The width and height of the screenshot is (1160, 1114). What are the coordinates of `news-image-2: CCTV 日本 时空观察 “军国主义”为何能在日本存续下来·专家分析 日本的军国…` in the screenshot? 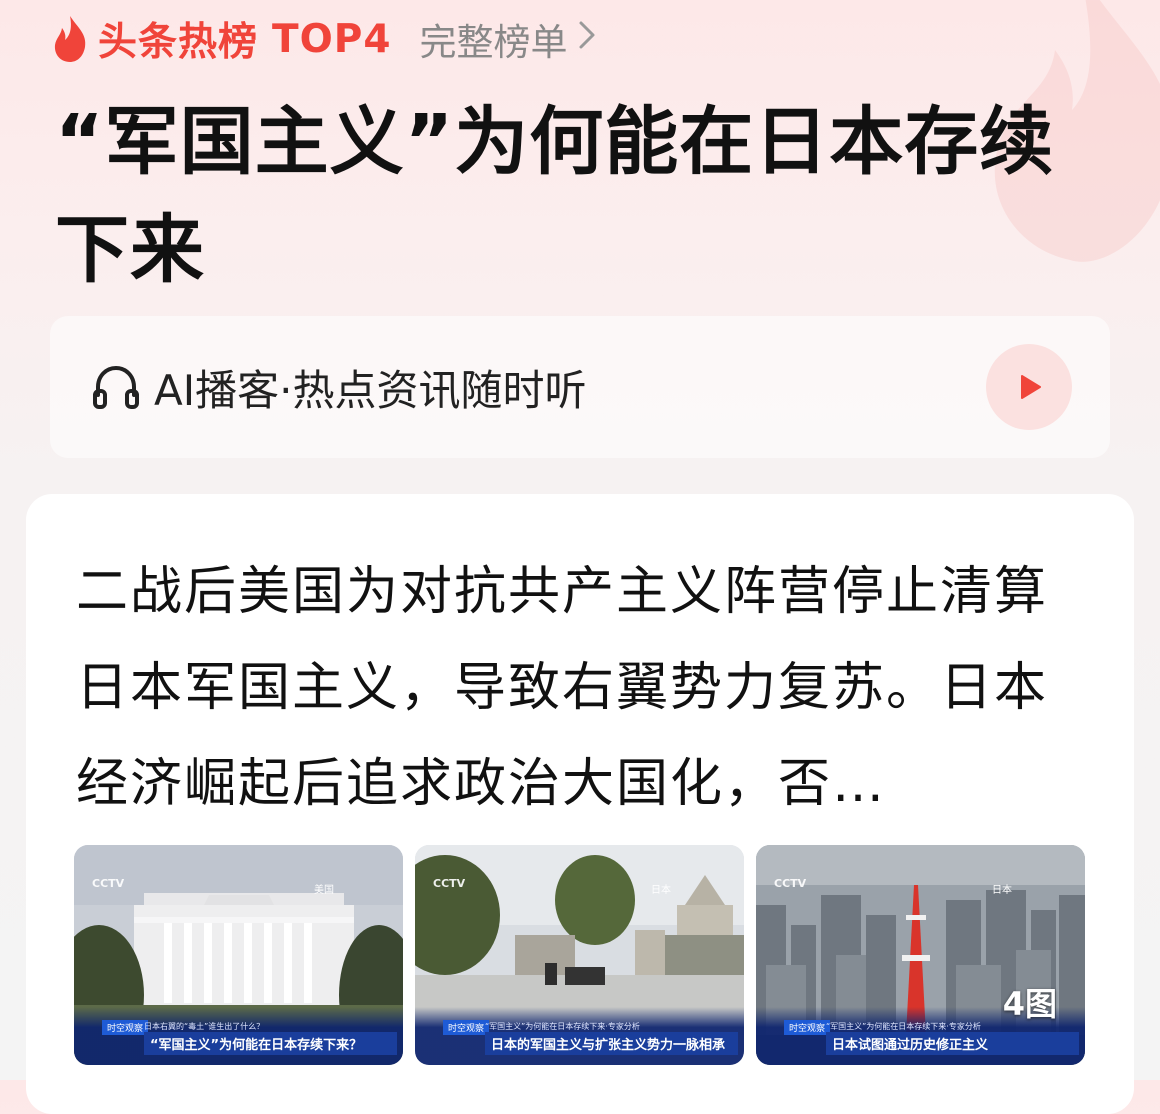 It's located at (579, 955).